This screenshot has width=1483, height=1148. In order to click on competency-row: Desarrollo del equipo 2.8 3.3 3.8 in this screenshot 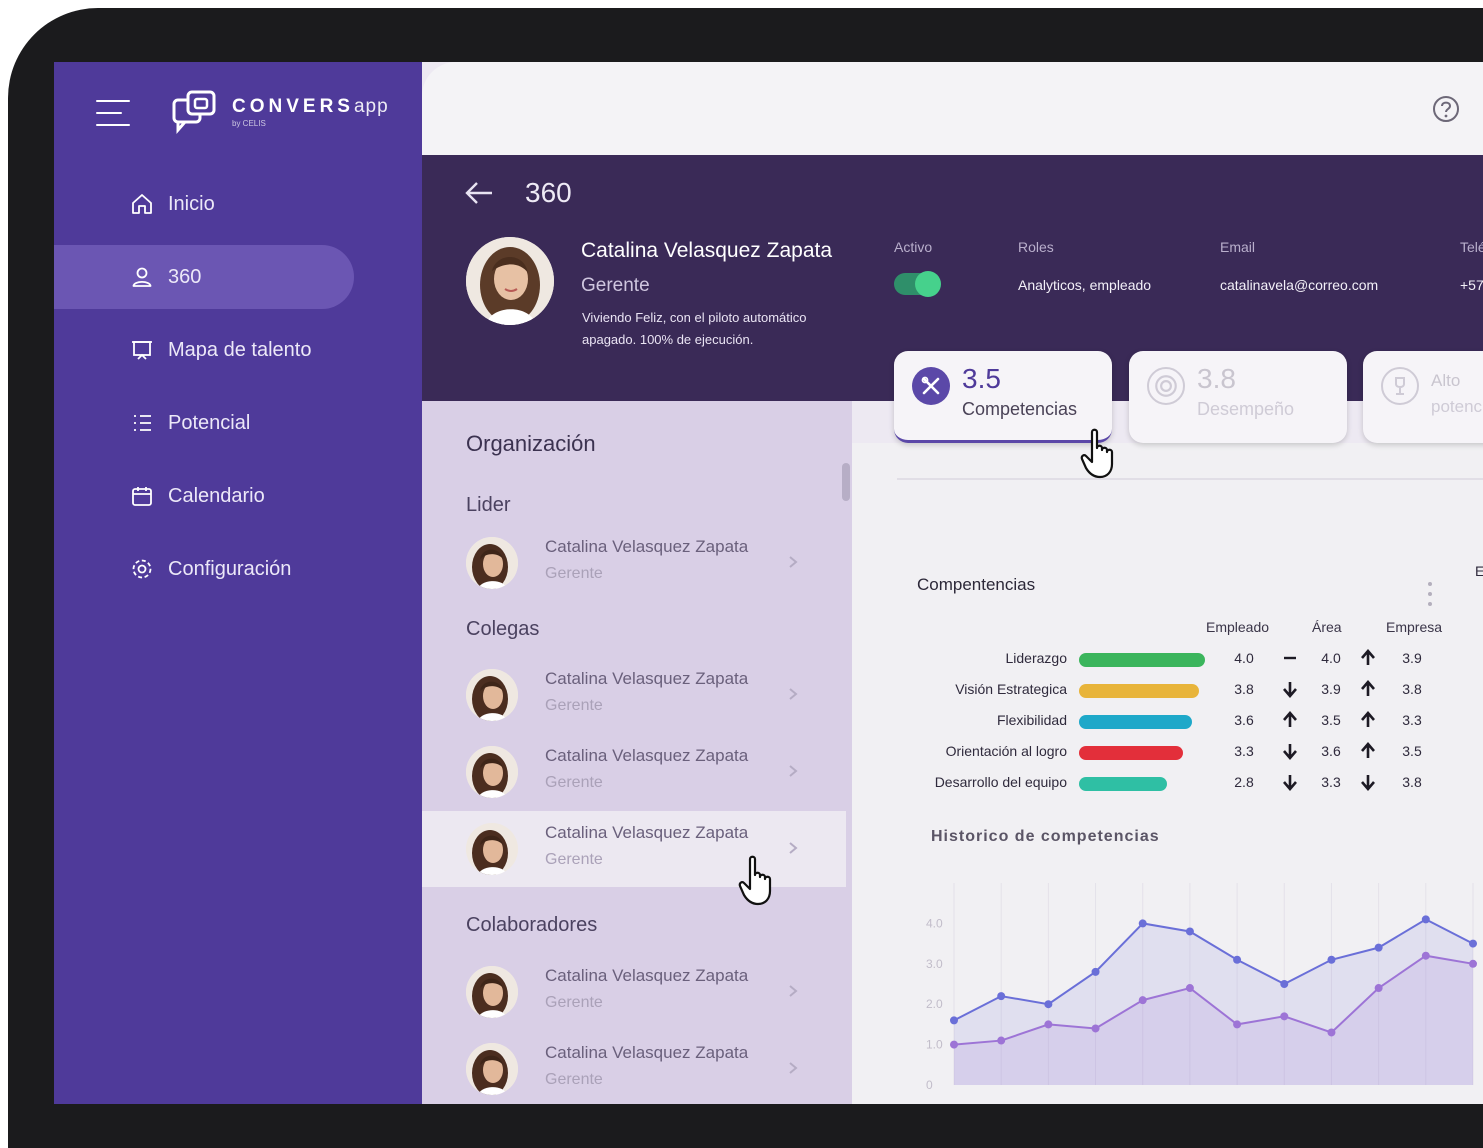, I will do `click(1167, 785)`.